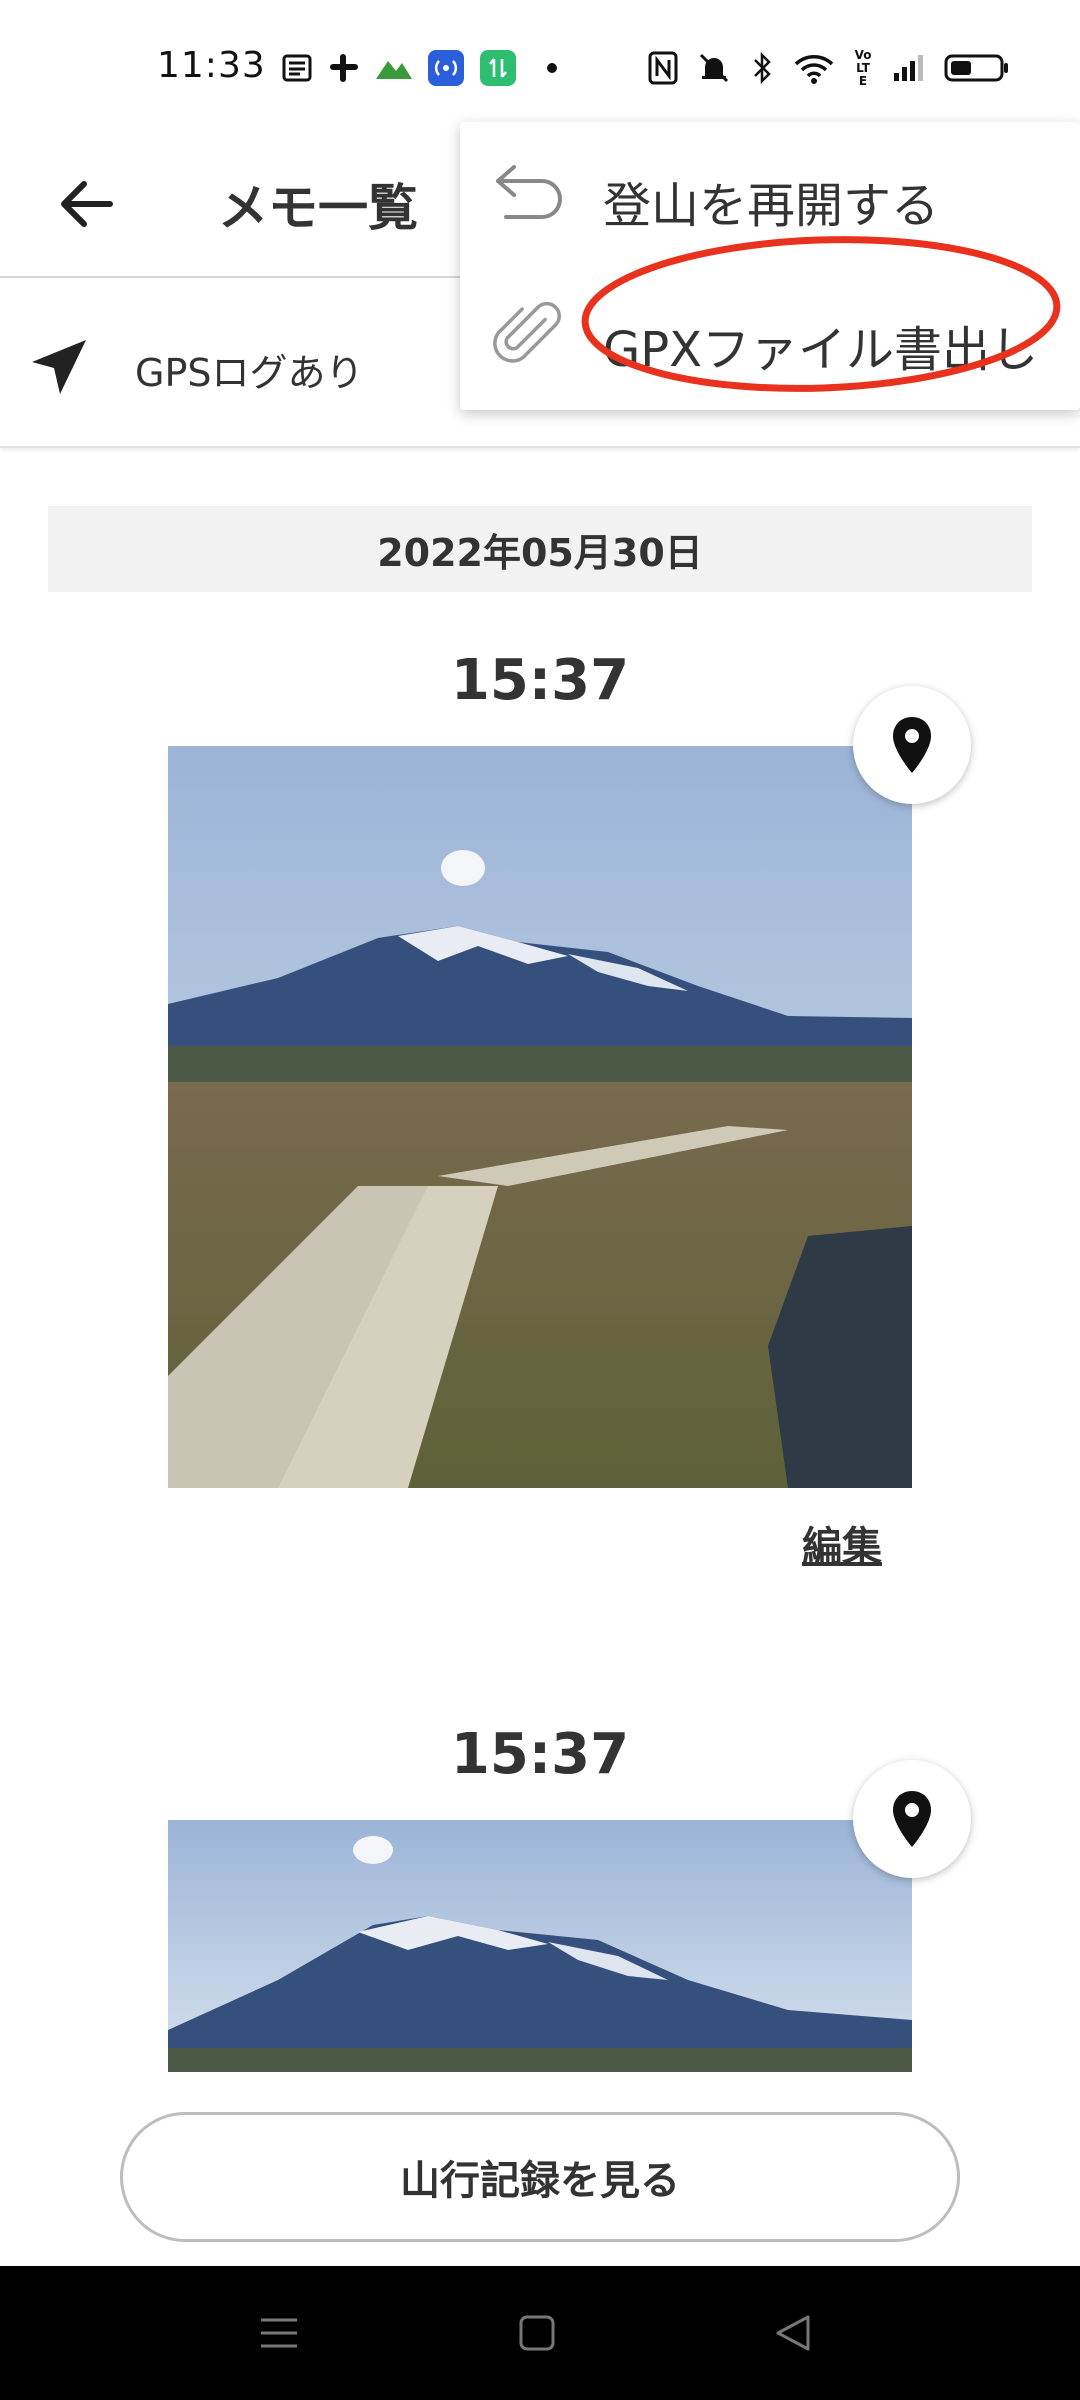 The height and width of the screenshot is (2400, 1080). What do you see at coordinates (763, 68) in the screenshot?
I see `bluetooth-icon` at bounding box center [763, 68].